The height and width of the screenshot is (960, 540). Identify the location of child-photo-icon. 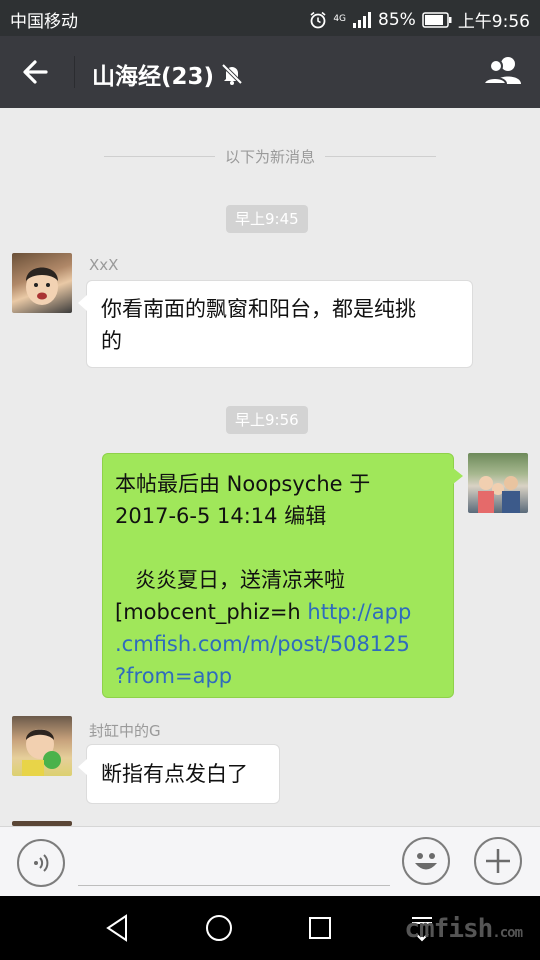
(42, 286).